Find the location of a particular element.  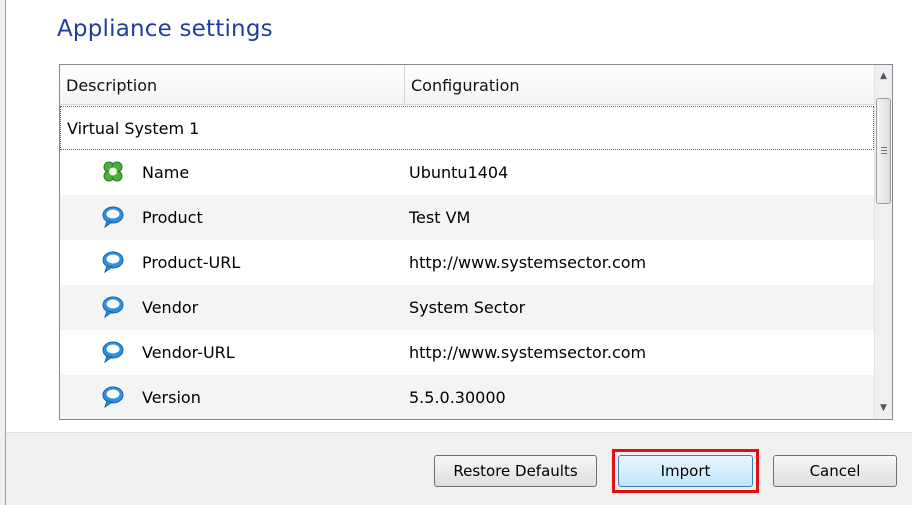

dialog-footer: Restore Defaults Import Cancel is located at coordinates (459, 468).